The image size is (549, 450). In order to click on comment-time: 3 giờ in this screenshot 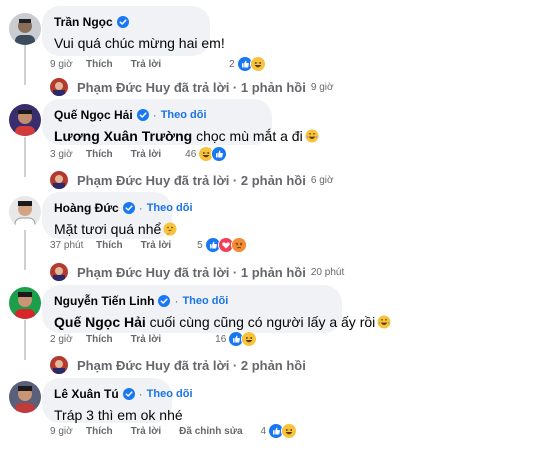, I will do `click(68, 154)`.